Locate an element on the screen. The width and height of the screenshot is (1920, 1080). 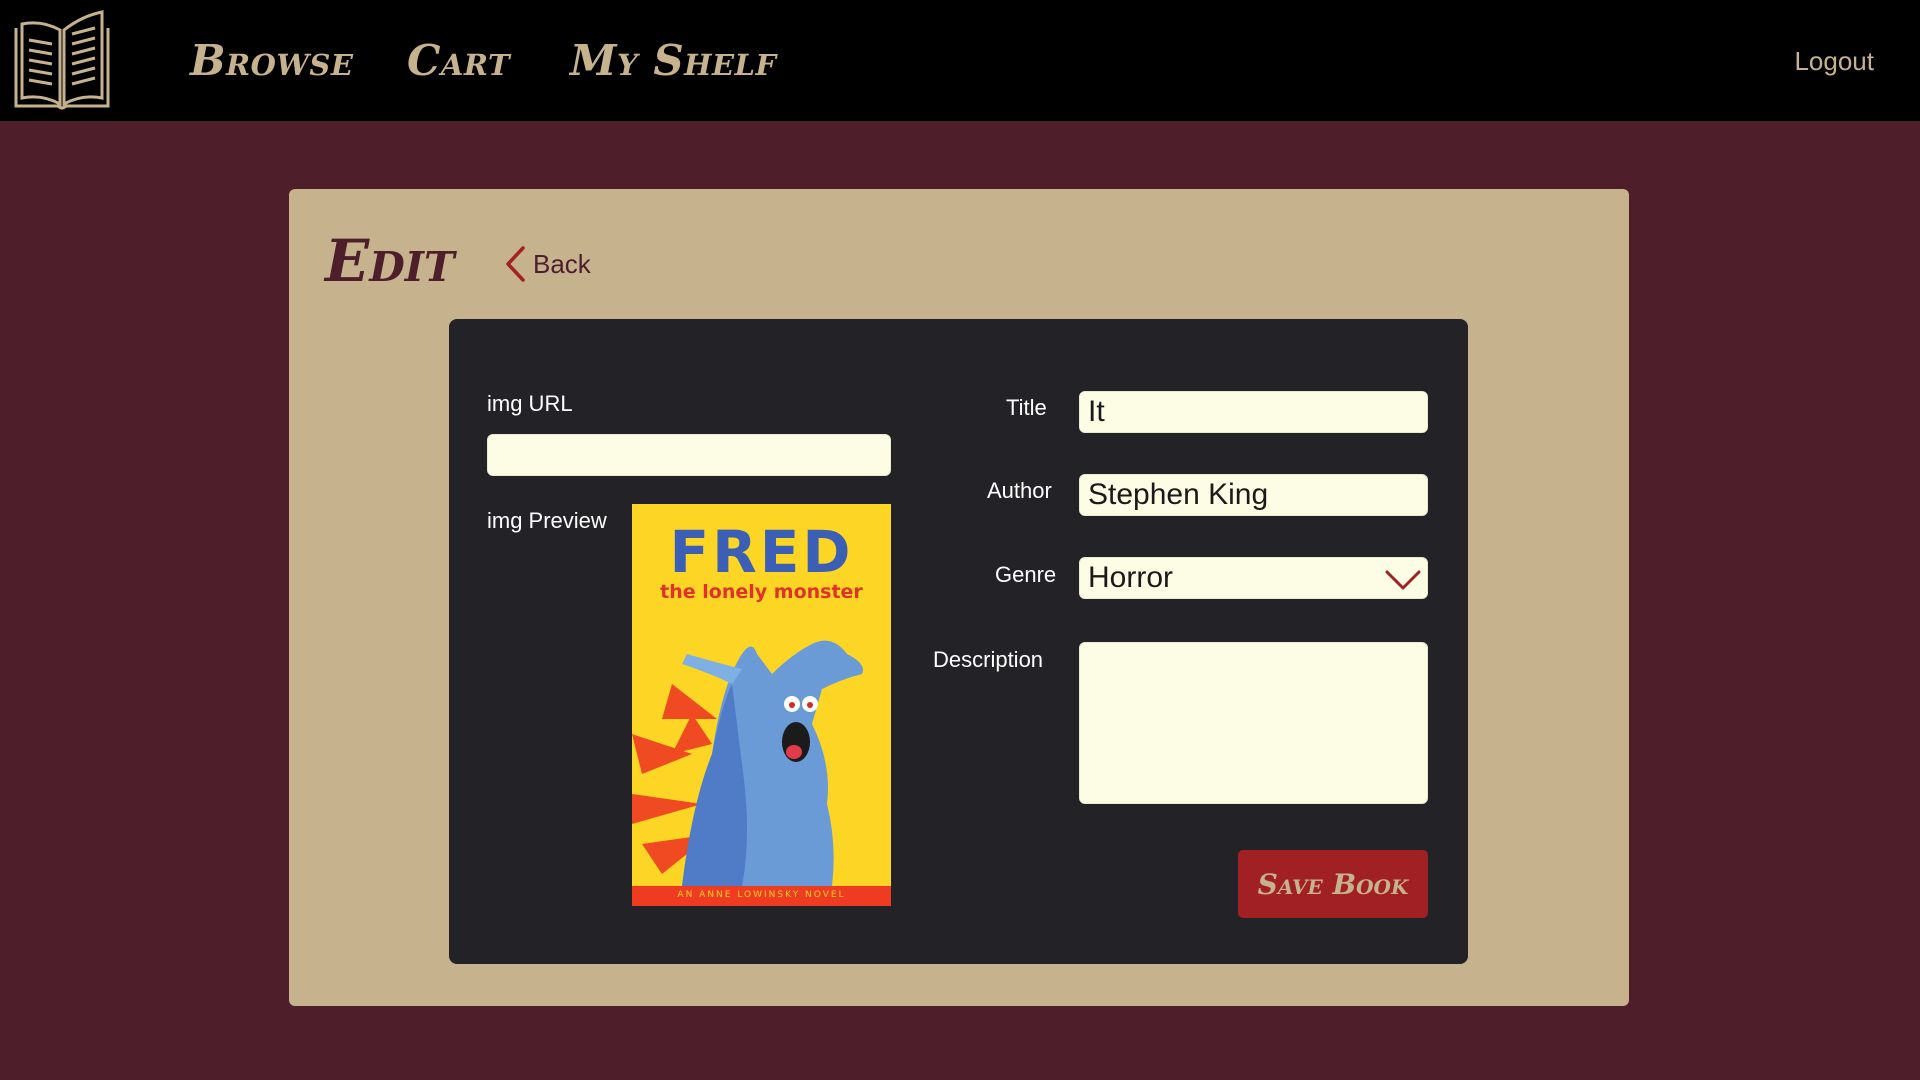
save-book-button: Save Book is located at coordinates (1333, 884).